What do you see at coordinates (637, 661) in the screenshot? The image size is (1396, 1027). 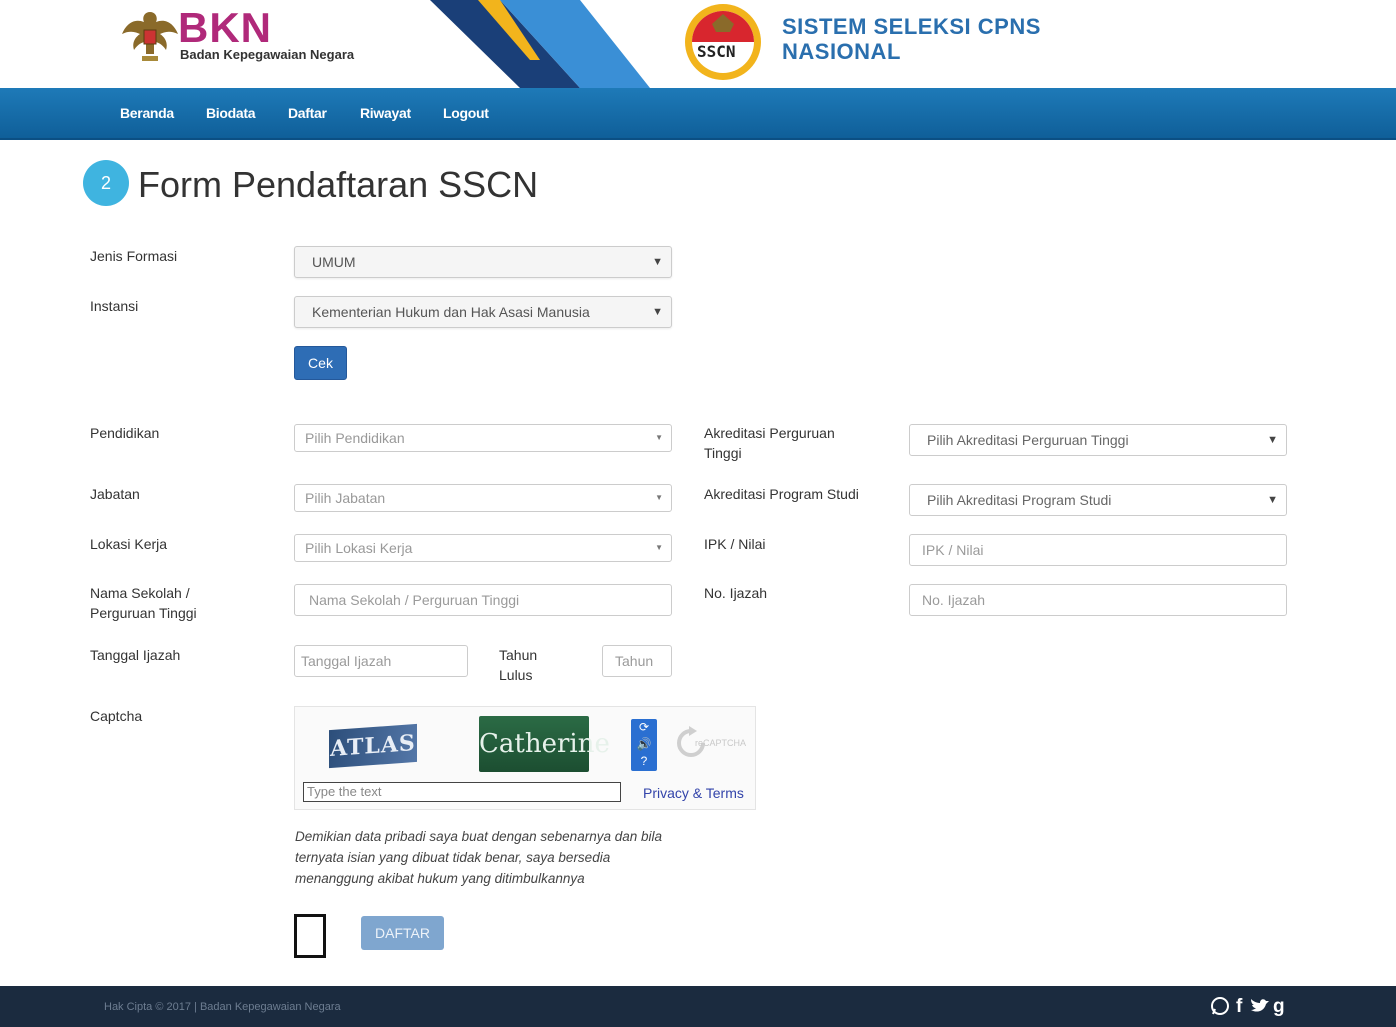 I see `tahun-lulus-input: Tahun` at bounding box center [637, 661].